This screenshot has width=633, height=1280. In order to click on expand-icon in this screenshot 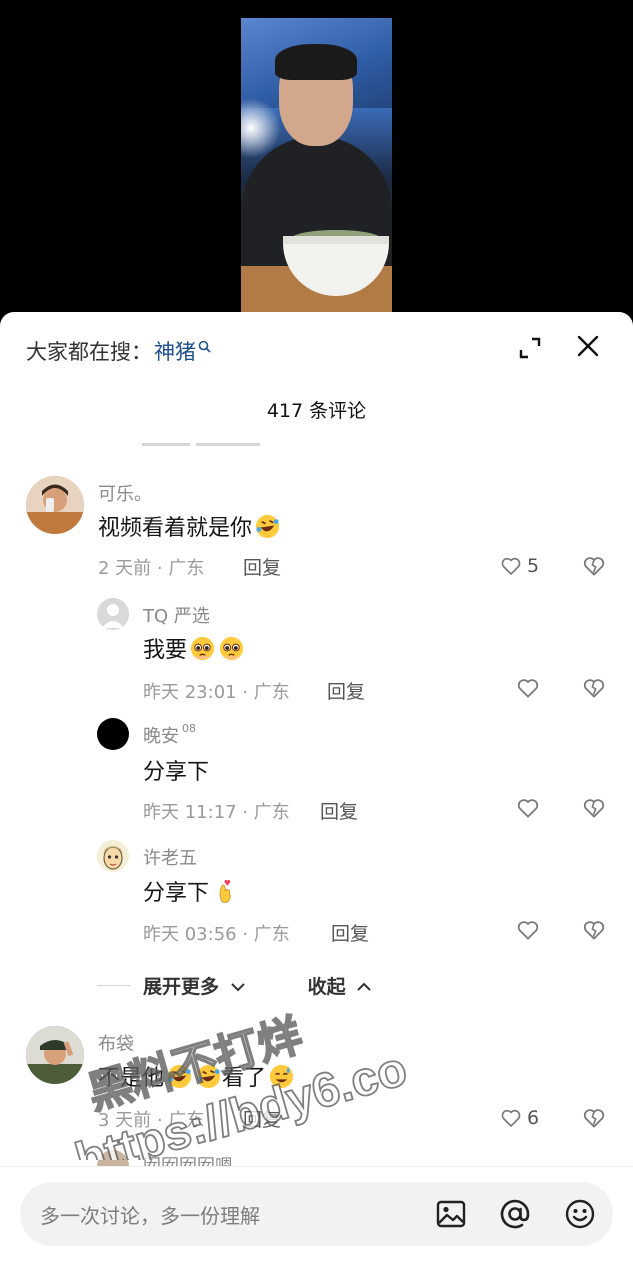, I will do `click(530, 348)`.